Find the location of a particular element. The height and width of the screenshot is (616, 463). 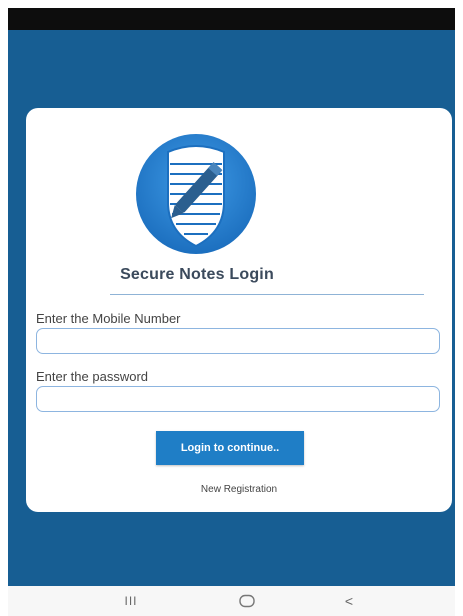

title-divider is located at coordinates (267, 294).